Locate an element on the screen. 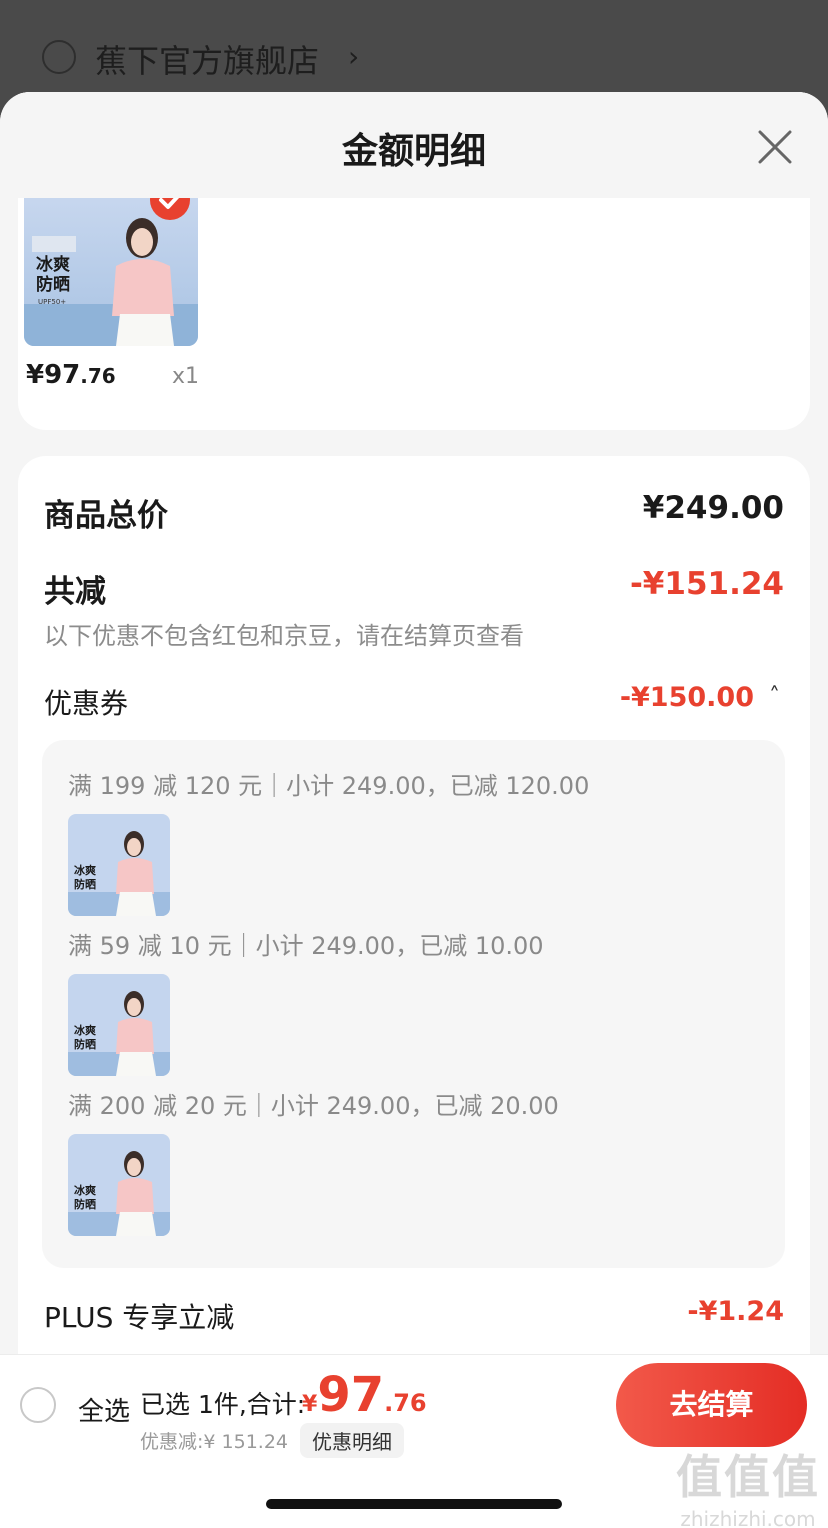 This screenshot has height=1528, width=828. total-reduce-value: -¥151.24 is located at coordinates (706, 584).